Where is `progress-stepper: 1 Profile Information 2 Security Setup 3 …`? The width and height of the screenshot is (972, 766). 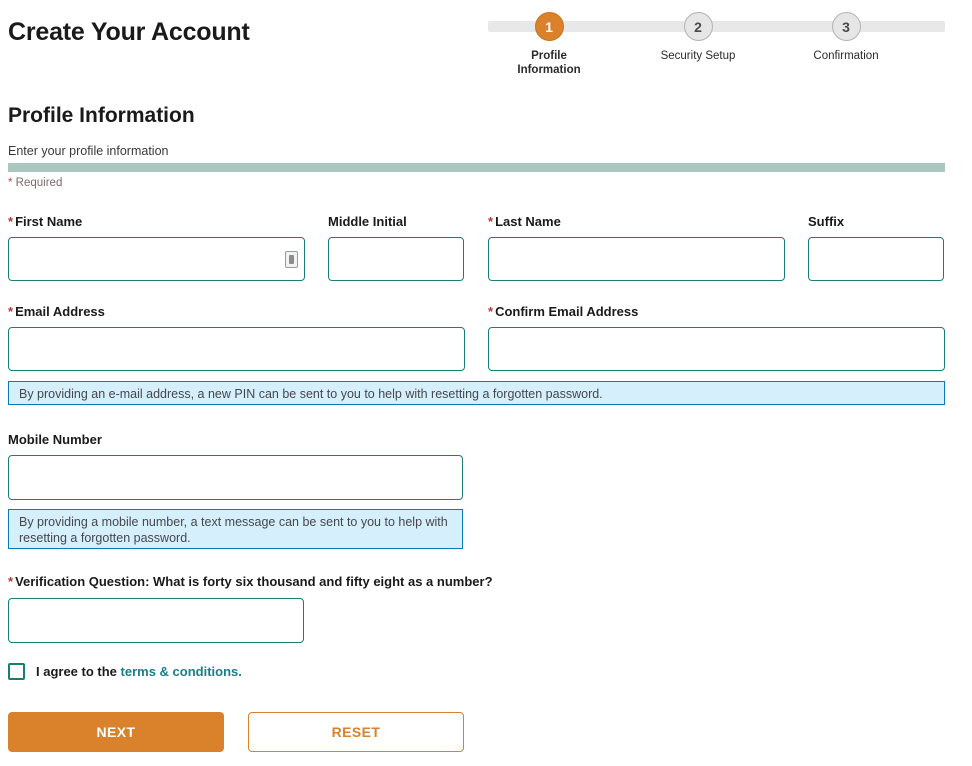 progress-stepper: 1 Profile Information 2 Security Setup 3 … is located at coordinates (716, 45).